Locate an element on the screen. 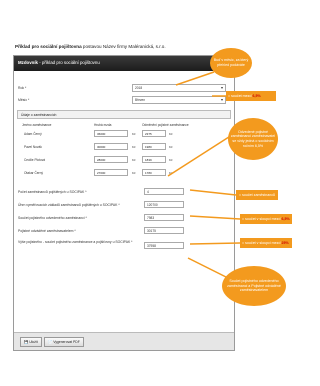 This screenshot has width=320, height=386. callout-employer-sum: = součet v sloupci mezd 25% is located at coordinates (266, 243).